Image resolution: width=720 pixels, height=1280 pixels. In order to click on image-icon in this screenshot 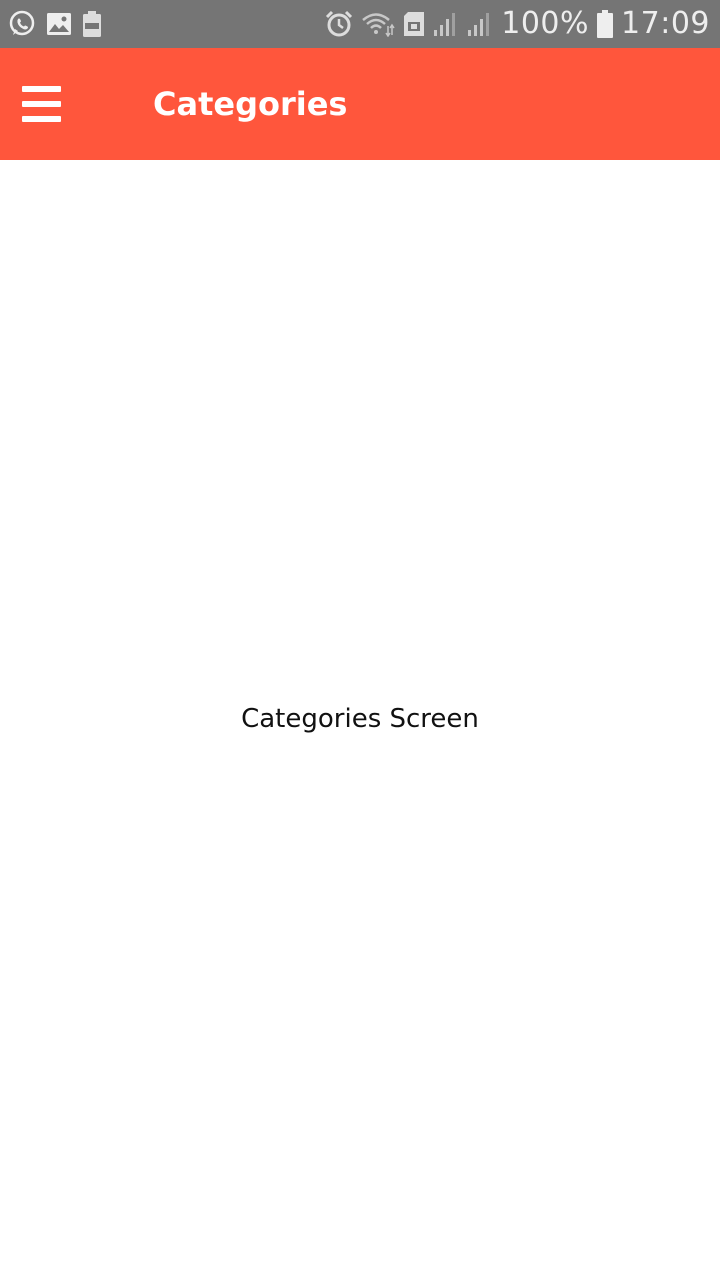, I will do `click(59, 24)`.